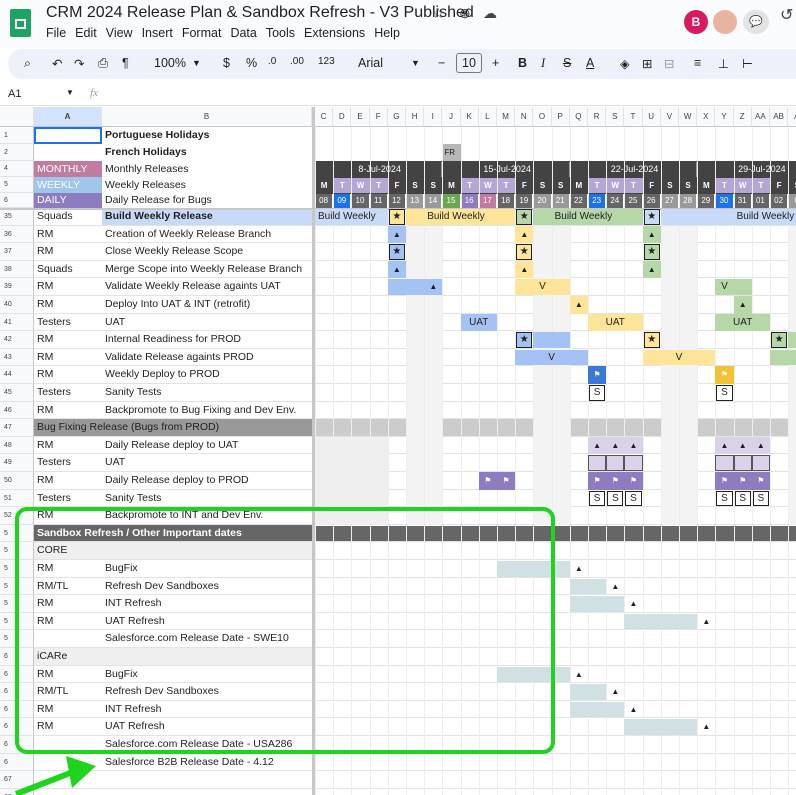  What do you see at coordinates (625, 63) in the screenshot?
I see `fill-color-icon: ◈` at bounding box center [625, 63].